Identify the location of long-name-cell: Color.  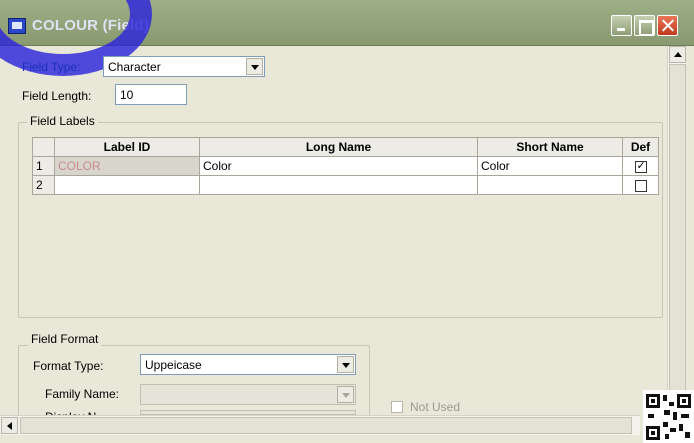
(338, 166).